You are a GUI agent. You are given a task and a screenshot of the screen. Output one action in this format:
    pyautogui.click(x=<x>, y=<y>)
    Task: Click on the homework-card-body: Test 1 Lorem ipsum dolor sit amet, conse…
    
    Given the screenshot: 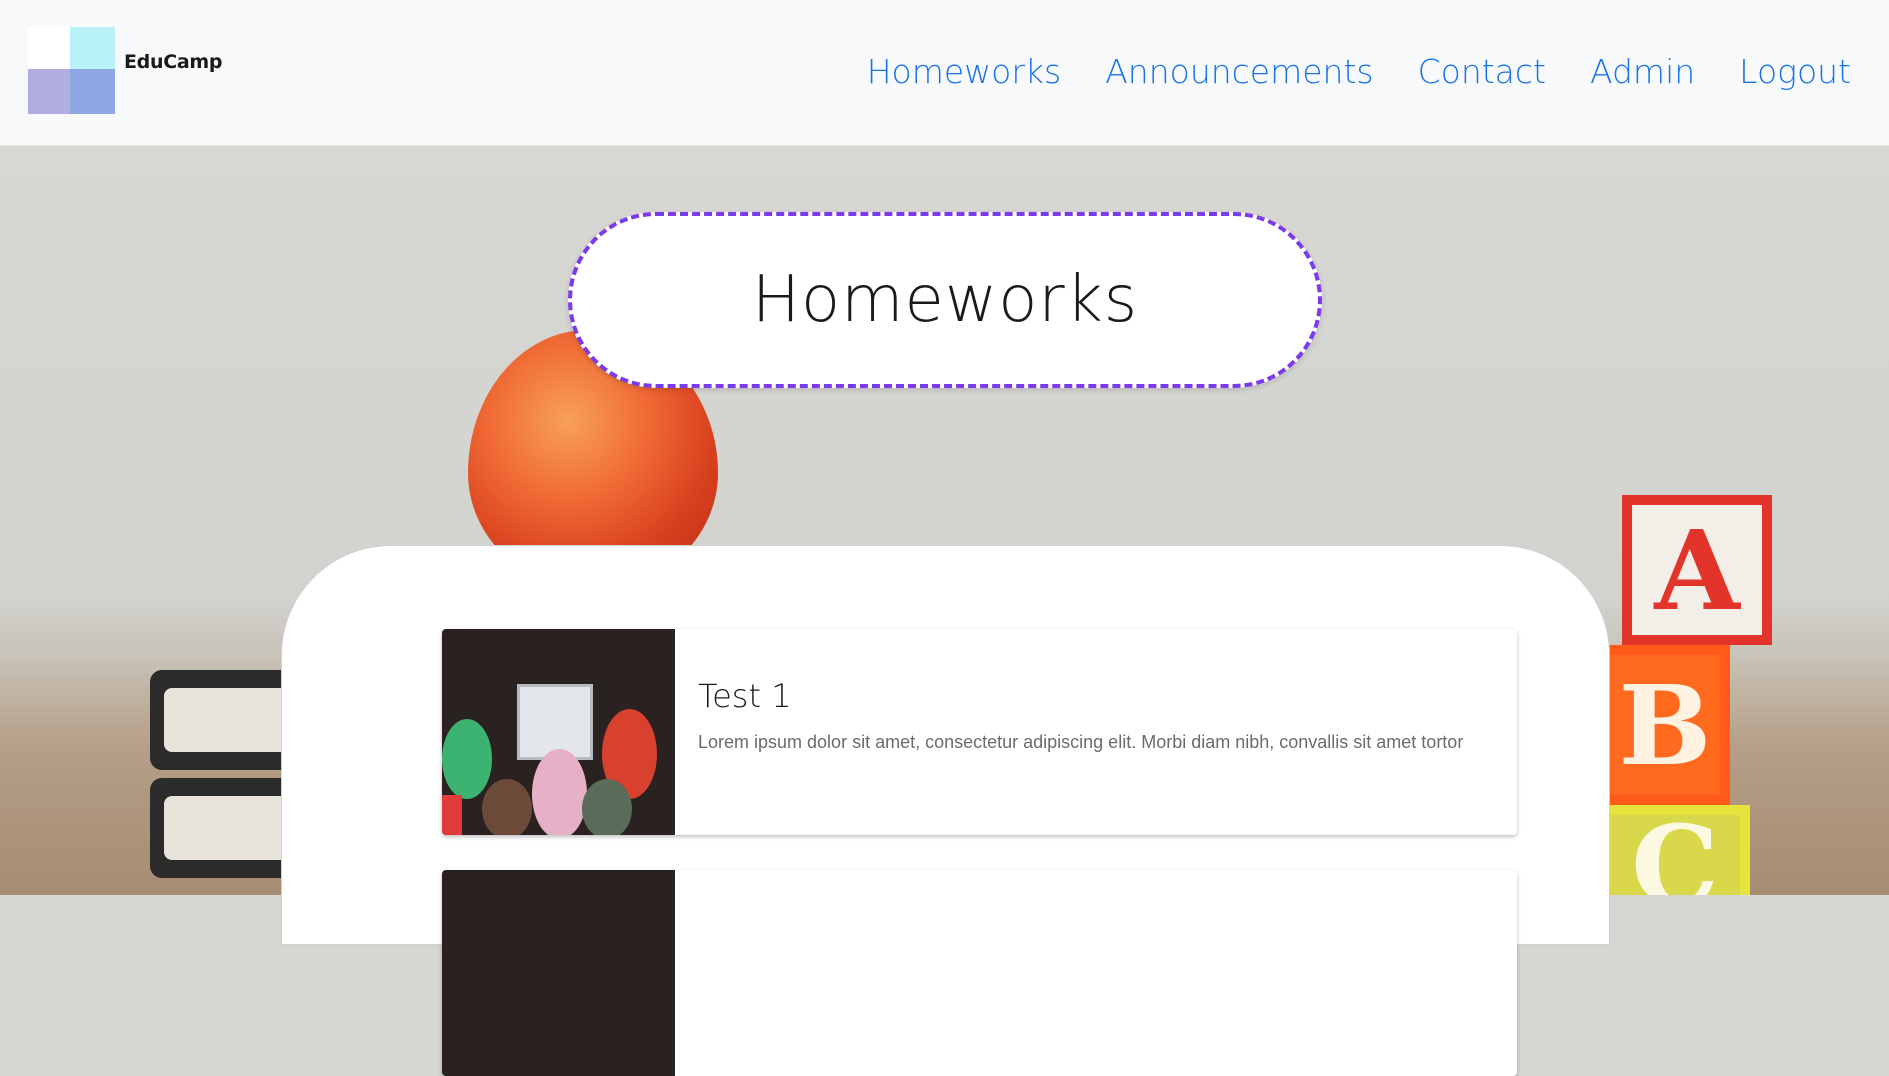 What is the action you would take?
    pyautogui.click(x=1097, y=716)
    